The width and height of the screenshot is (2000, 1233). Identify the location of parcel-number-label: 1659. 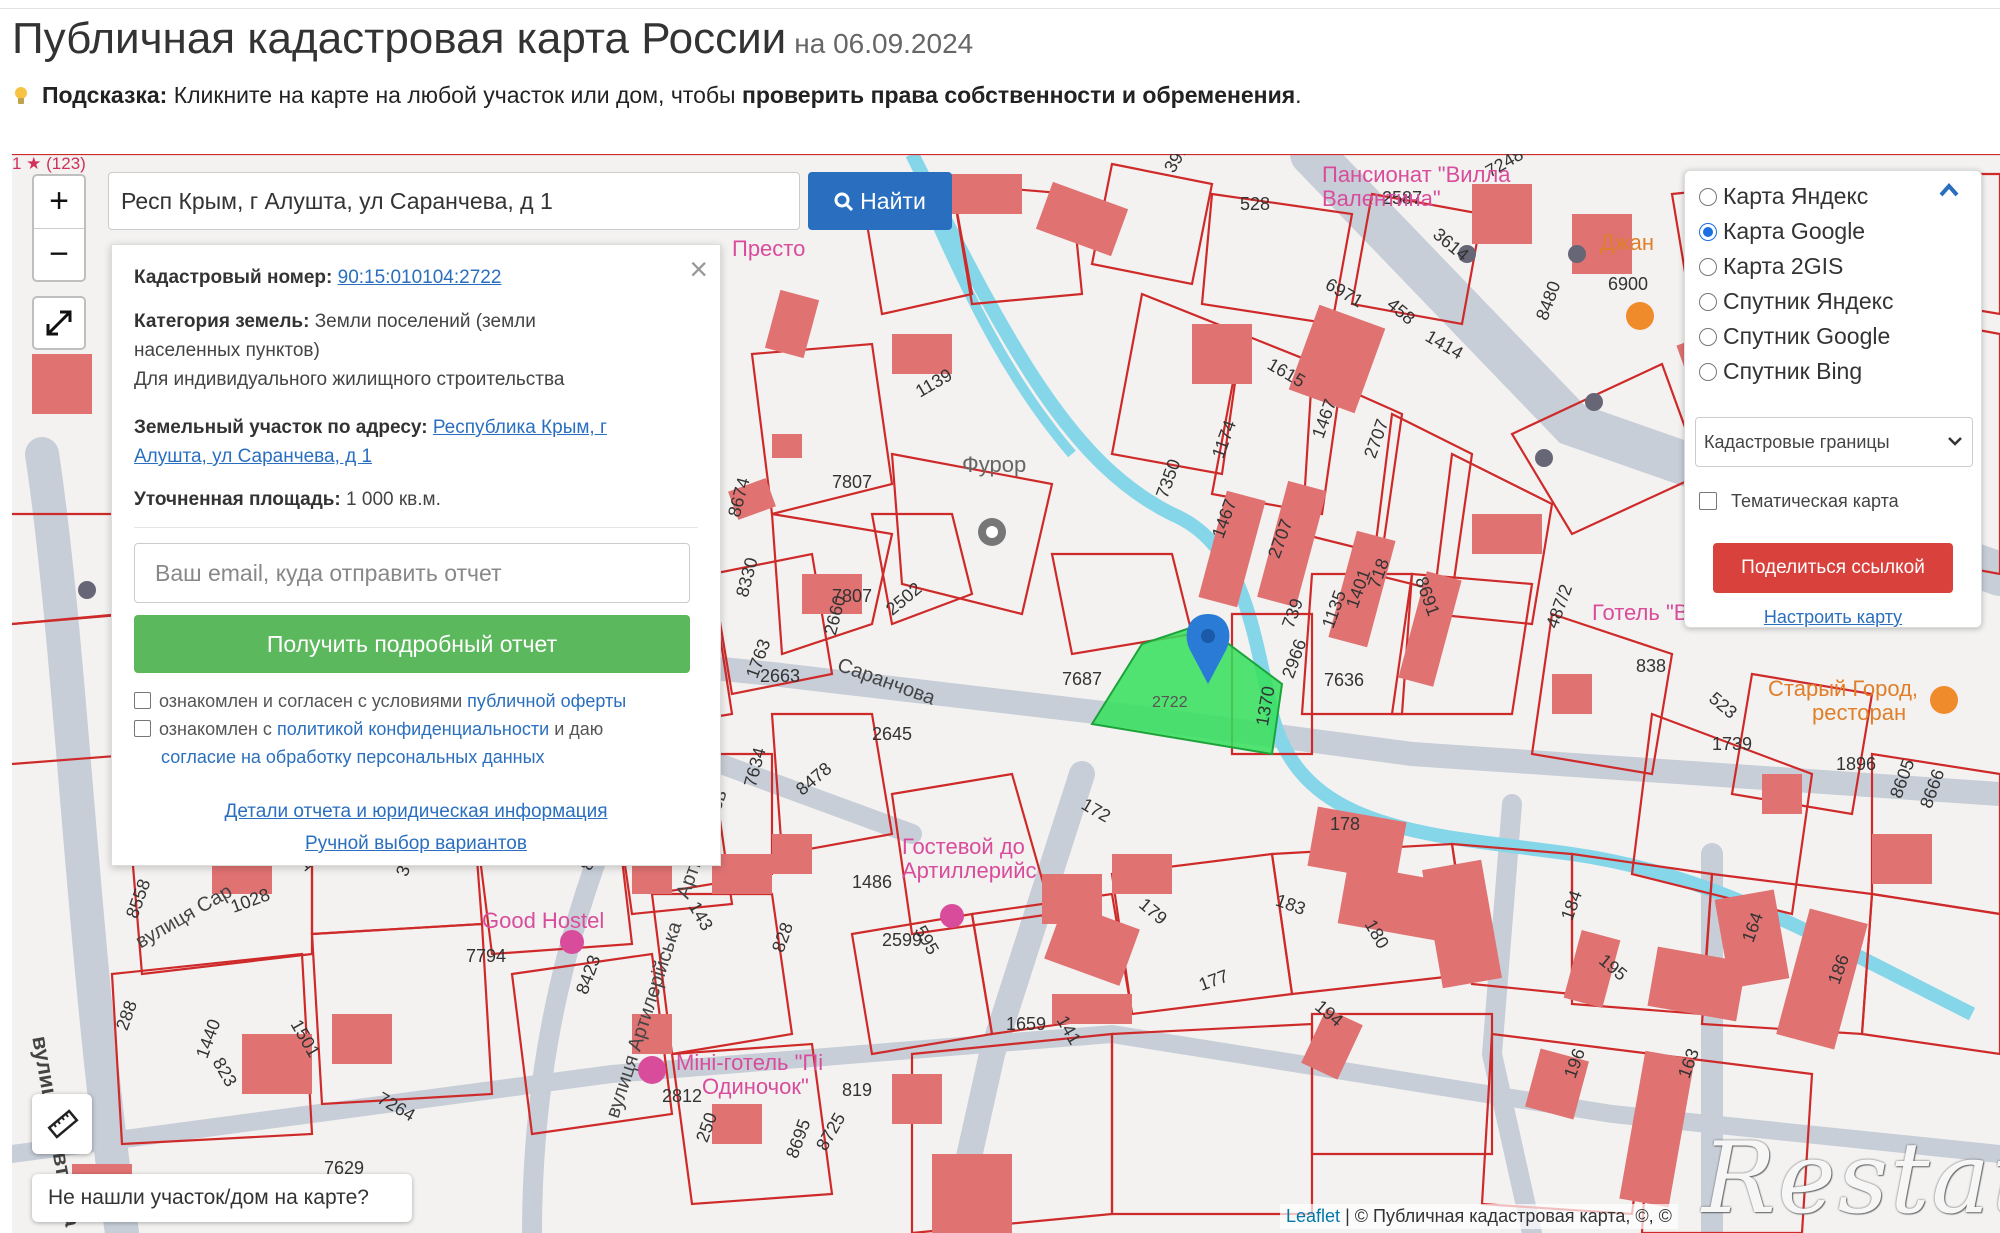
(1026, 1024).